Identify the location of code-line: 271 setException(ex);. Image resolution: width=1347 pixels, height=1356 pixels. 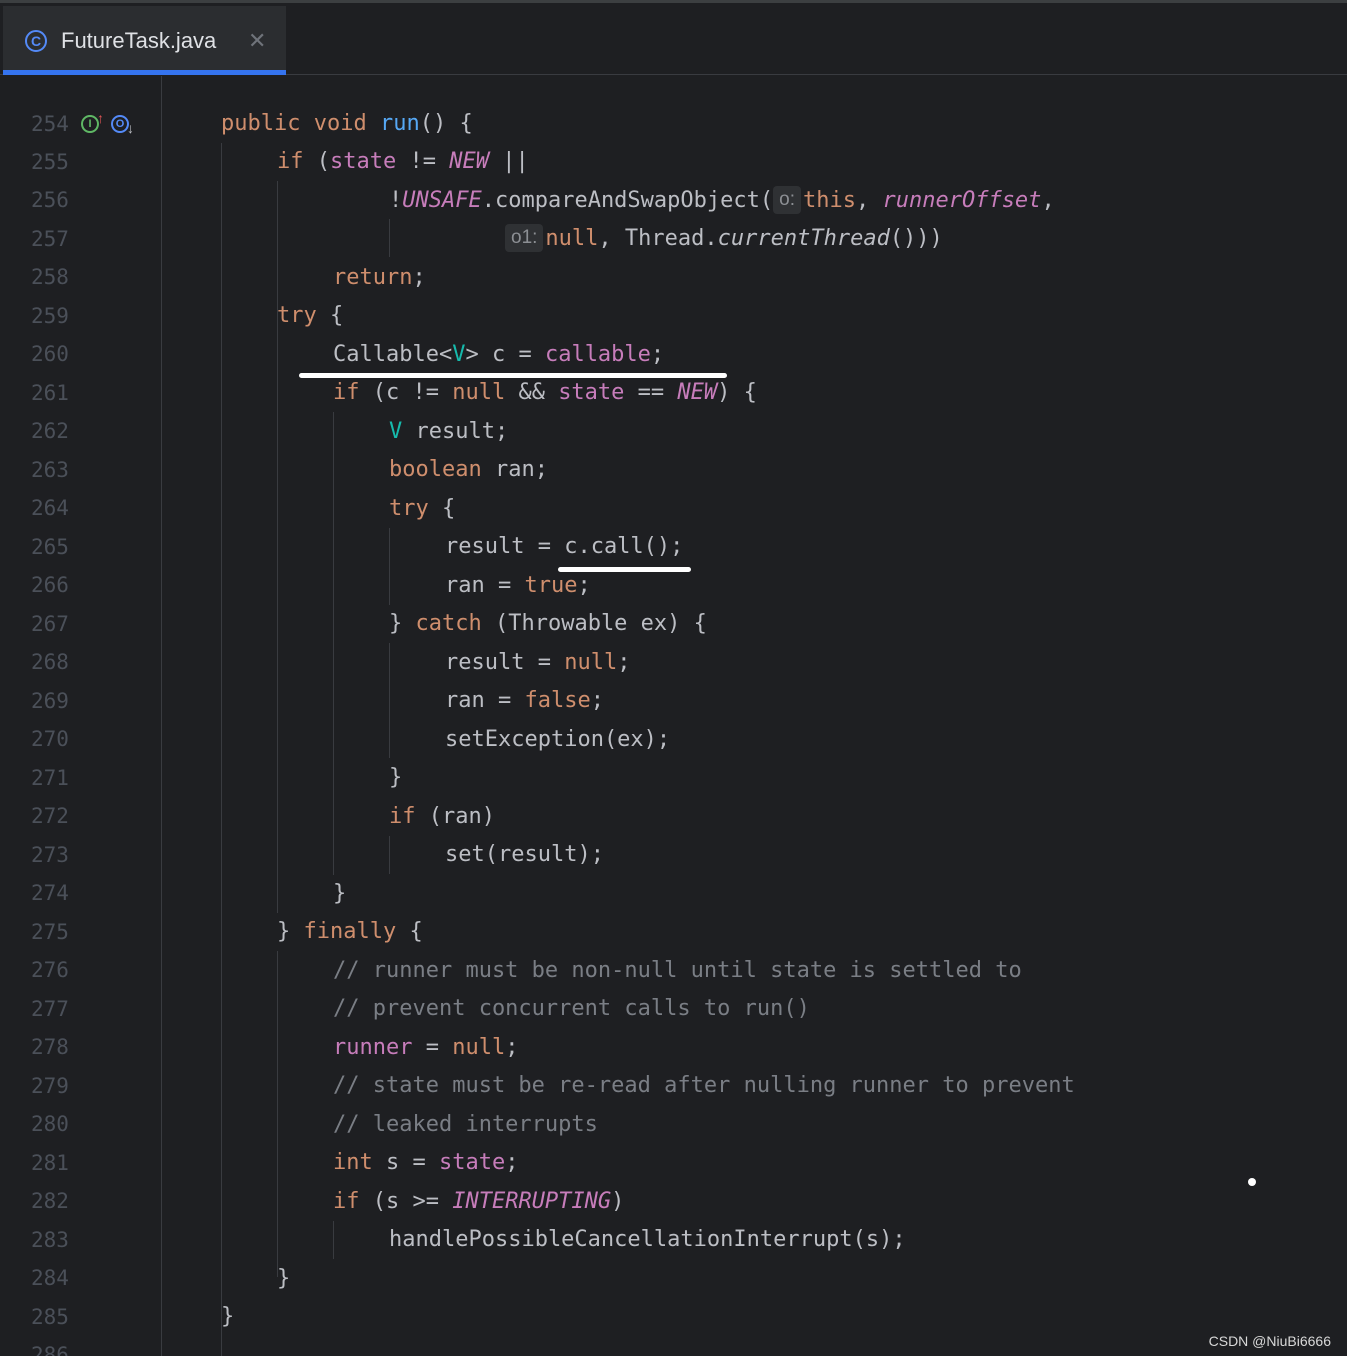
(675, 755).